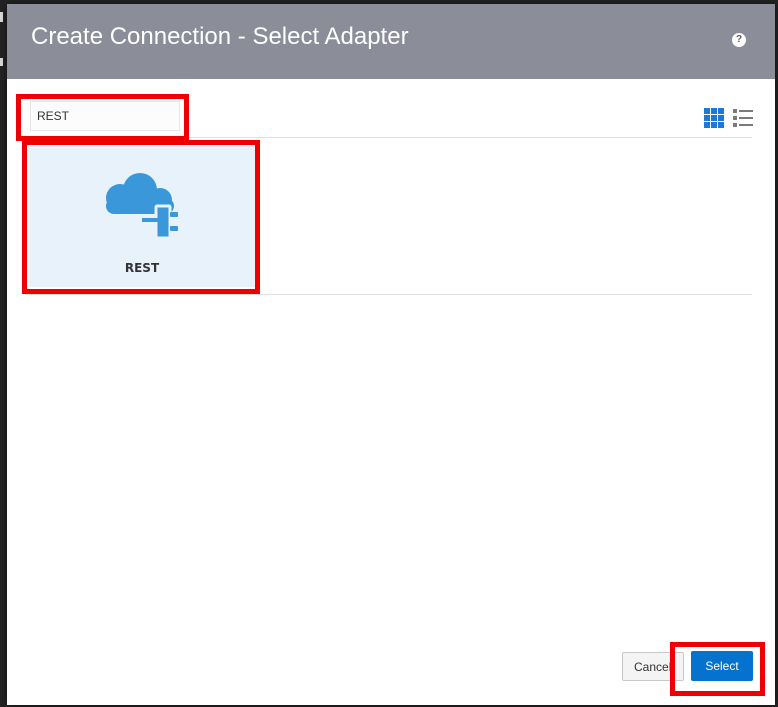  I want to click on select-button: Select, so click(722, 666).